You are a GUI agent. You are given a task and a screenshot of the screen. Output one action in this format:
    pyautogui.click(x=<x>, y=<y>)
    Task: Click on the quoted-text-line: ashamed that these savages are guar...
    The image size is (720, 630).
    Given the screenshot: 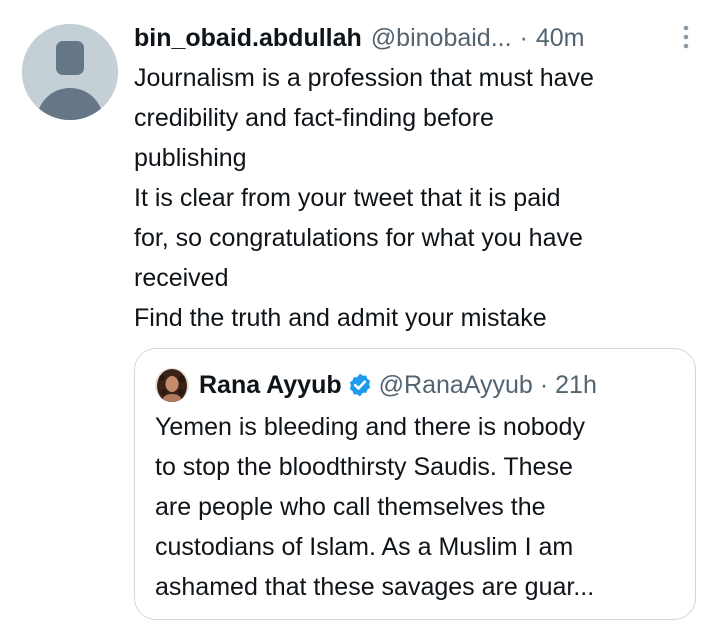 What is the action you would take?
    pyautogui.click(x=375, y=587)
    